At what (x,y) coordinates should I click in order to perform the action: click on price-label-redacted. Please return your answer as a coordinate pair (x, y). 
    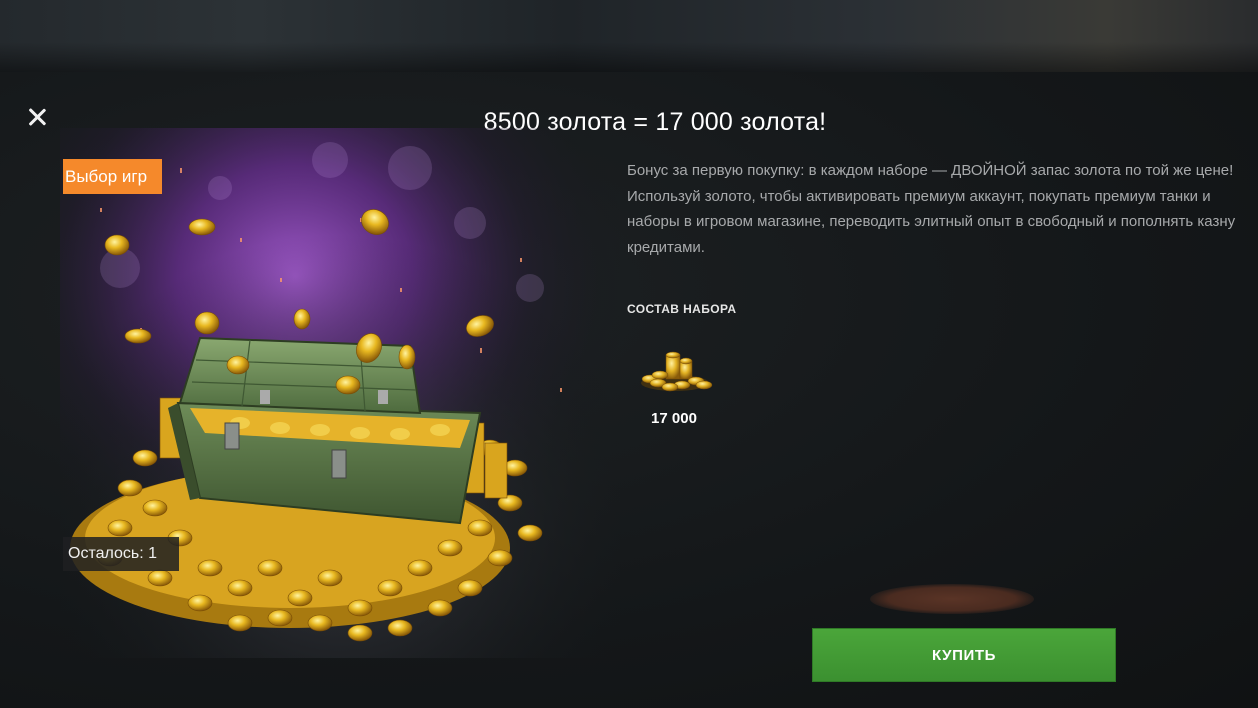
    Looking at the image, I should click on (952, 599).